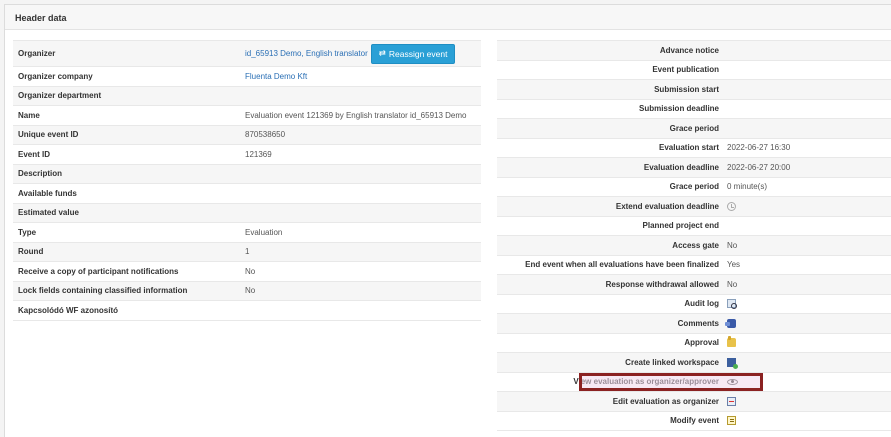 The width and height of the screenshot is (891, 437). I want to click on access-gate-value: No, so click(732, 245).